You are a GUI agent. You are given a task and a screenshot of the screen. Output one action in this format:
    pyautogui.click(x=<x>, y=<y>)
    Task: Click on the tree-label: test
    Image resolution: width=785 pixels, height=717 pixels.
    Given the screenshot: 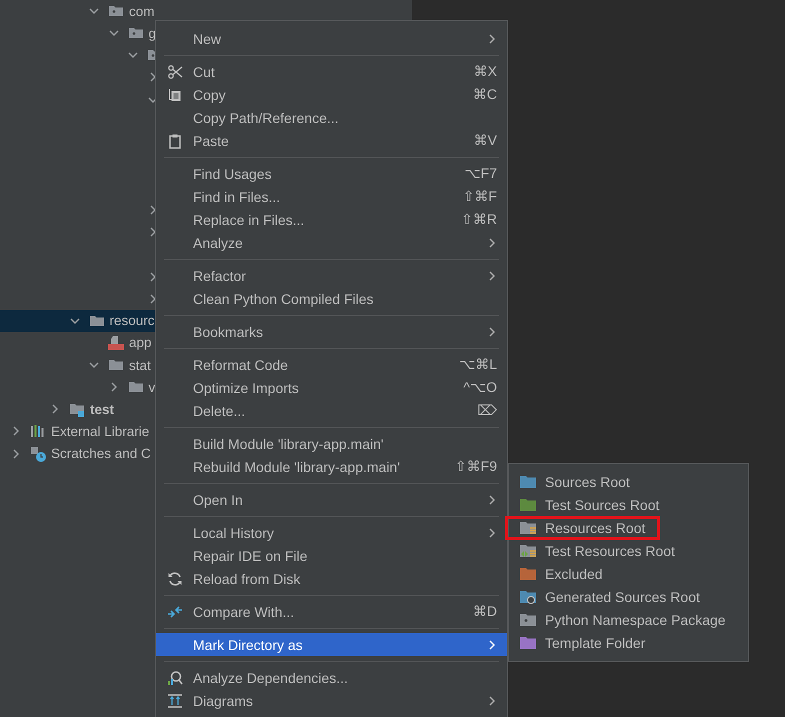 What is the action you would take?
    pyautogui.click(x=102, y=409)
    